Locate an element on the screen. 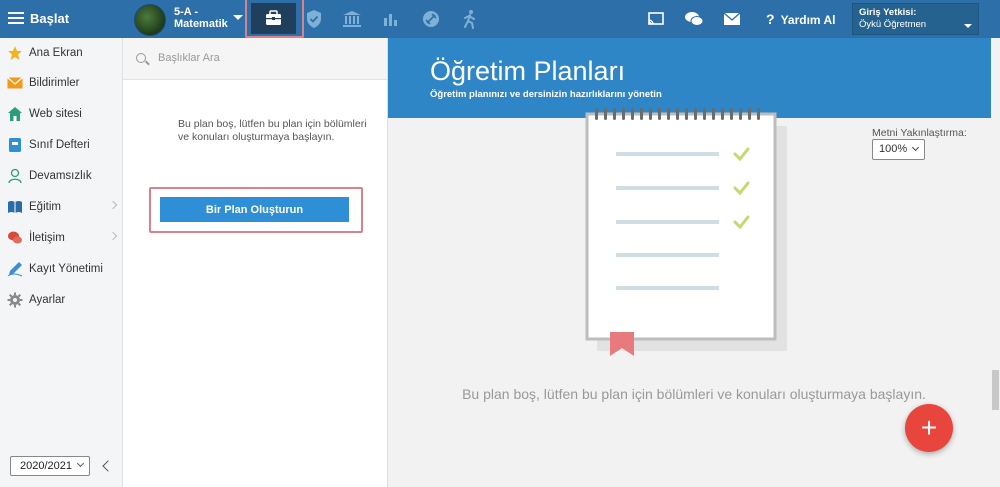 The image size is (1000, 487). sidebar-item-website: Web sitesi is located at coordinates (61, 114).